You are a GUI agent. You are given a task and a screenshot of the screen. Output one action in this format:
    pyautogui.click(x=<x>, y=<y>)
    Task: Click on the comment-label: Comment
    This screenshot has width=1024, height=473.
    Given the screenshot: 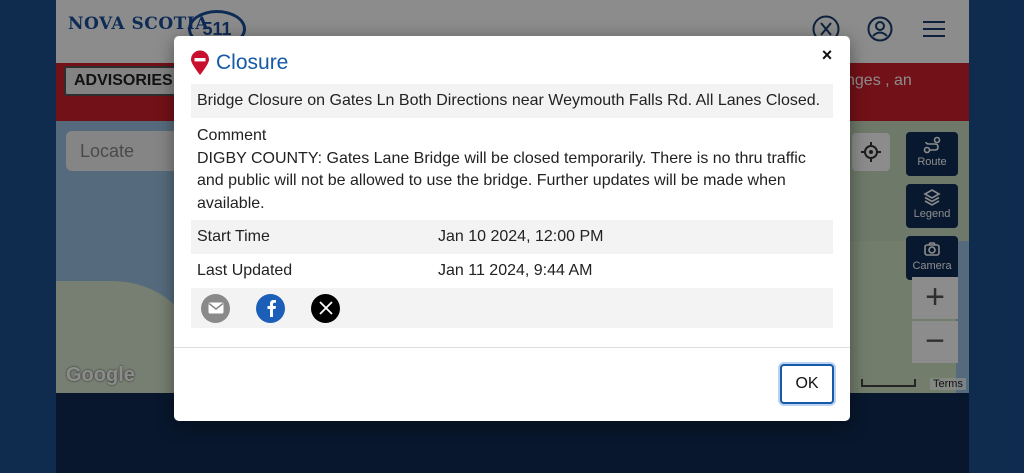 What is the action you would take?
    pyautogui.click(x=232, y=135)
    